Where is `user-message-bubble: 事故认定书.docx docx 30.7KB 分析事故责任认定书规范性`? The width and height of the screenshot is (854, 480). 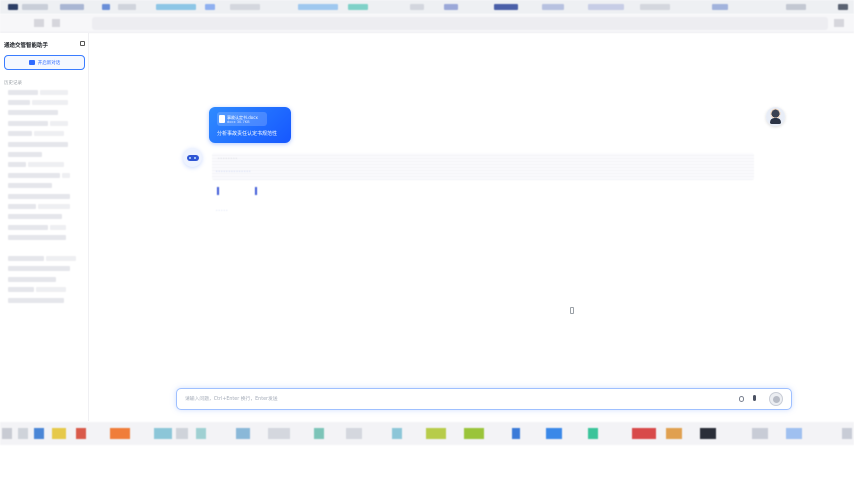 user-message-bubble: 事故认定书.docx docx 30.7KB 分析事故责任认定书规范性 is located at coordinates (250, 125).